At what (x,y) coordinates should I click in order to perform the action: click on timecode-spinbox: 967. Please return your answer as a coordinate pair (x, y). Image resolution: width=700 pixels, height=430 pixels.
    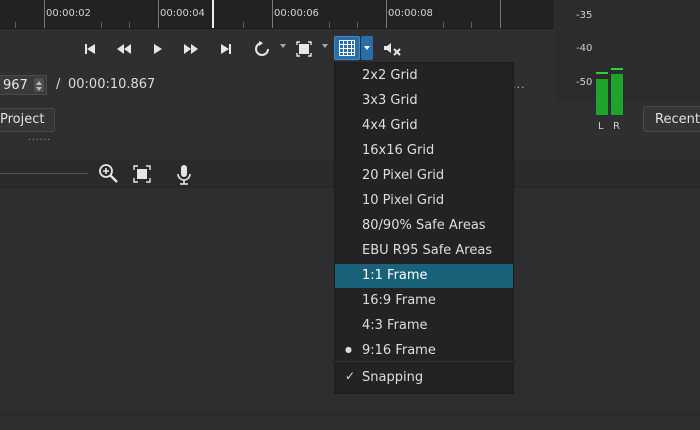
    Looking at the image, I should click on (23, 85).